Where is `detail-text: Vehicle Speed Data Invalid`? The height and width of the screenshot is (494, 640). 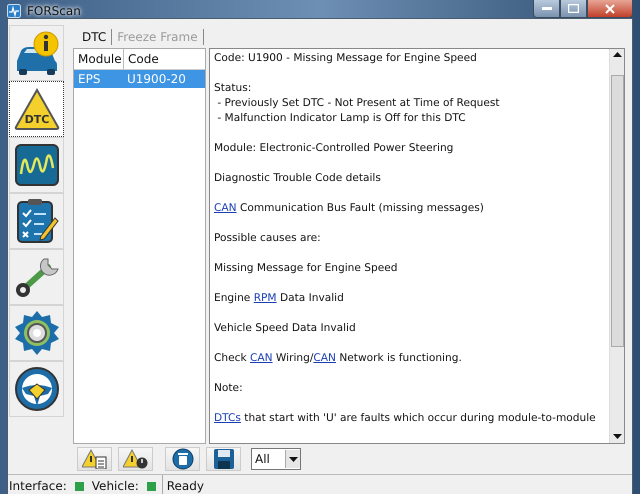 detail-text: Vehicle Speed Data Invalid is located at coordinates (285, 328).